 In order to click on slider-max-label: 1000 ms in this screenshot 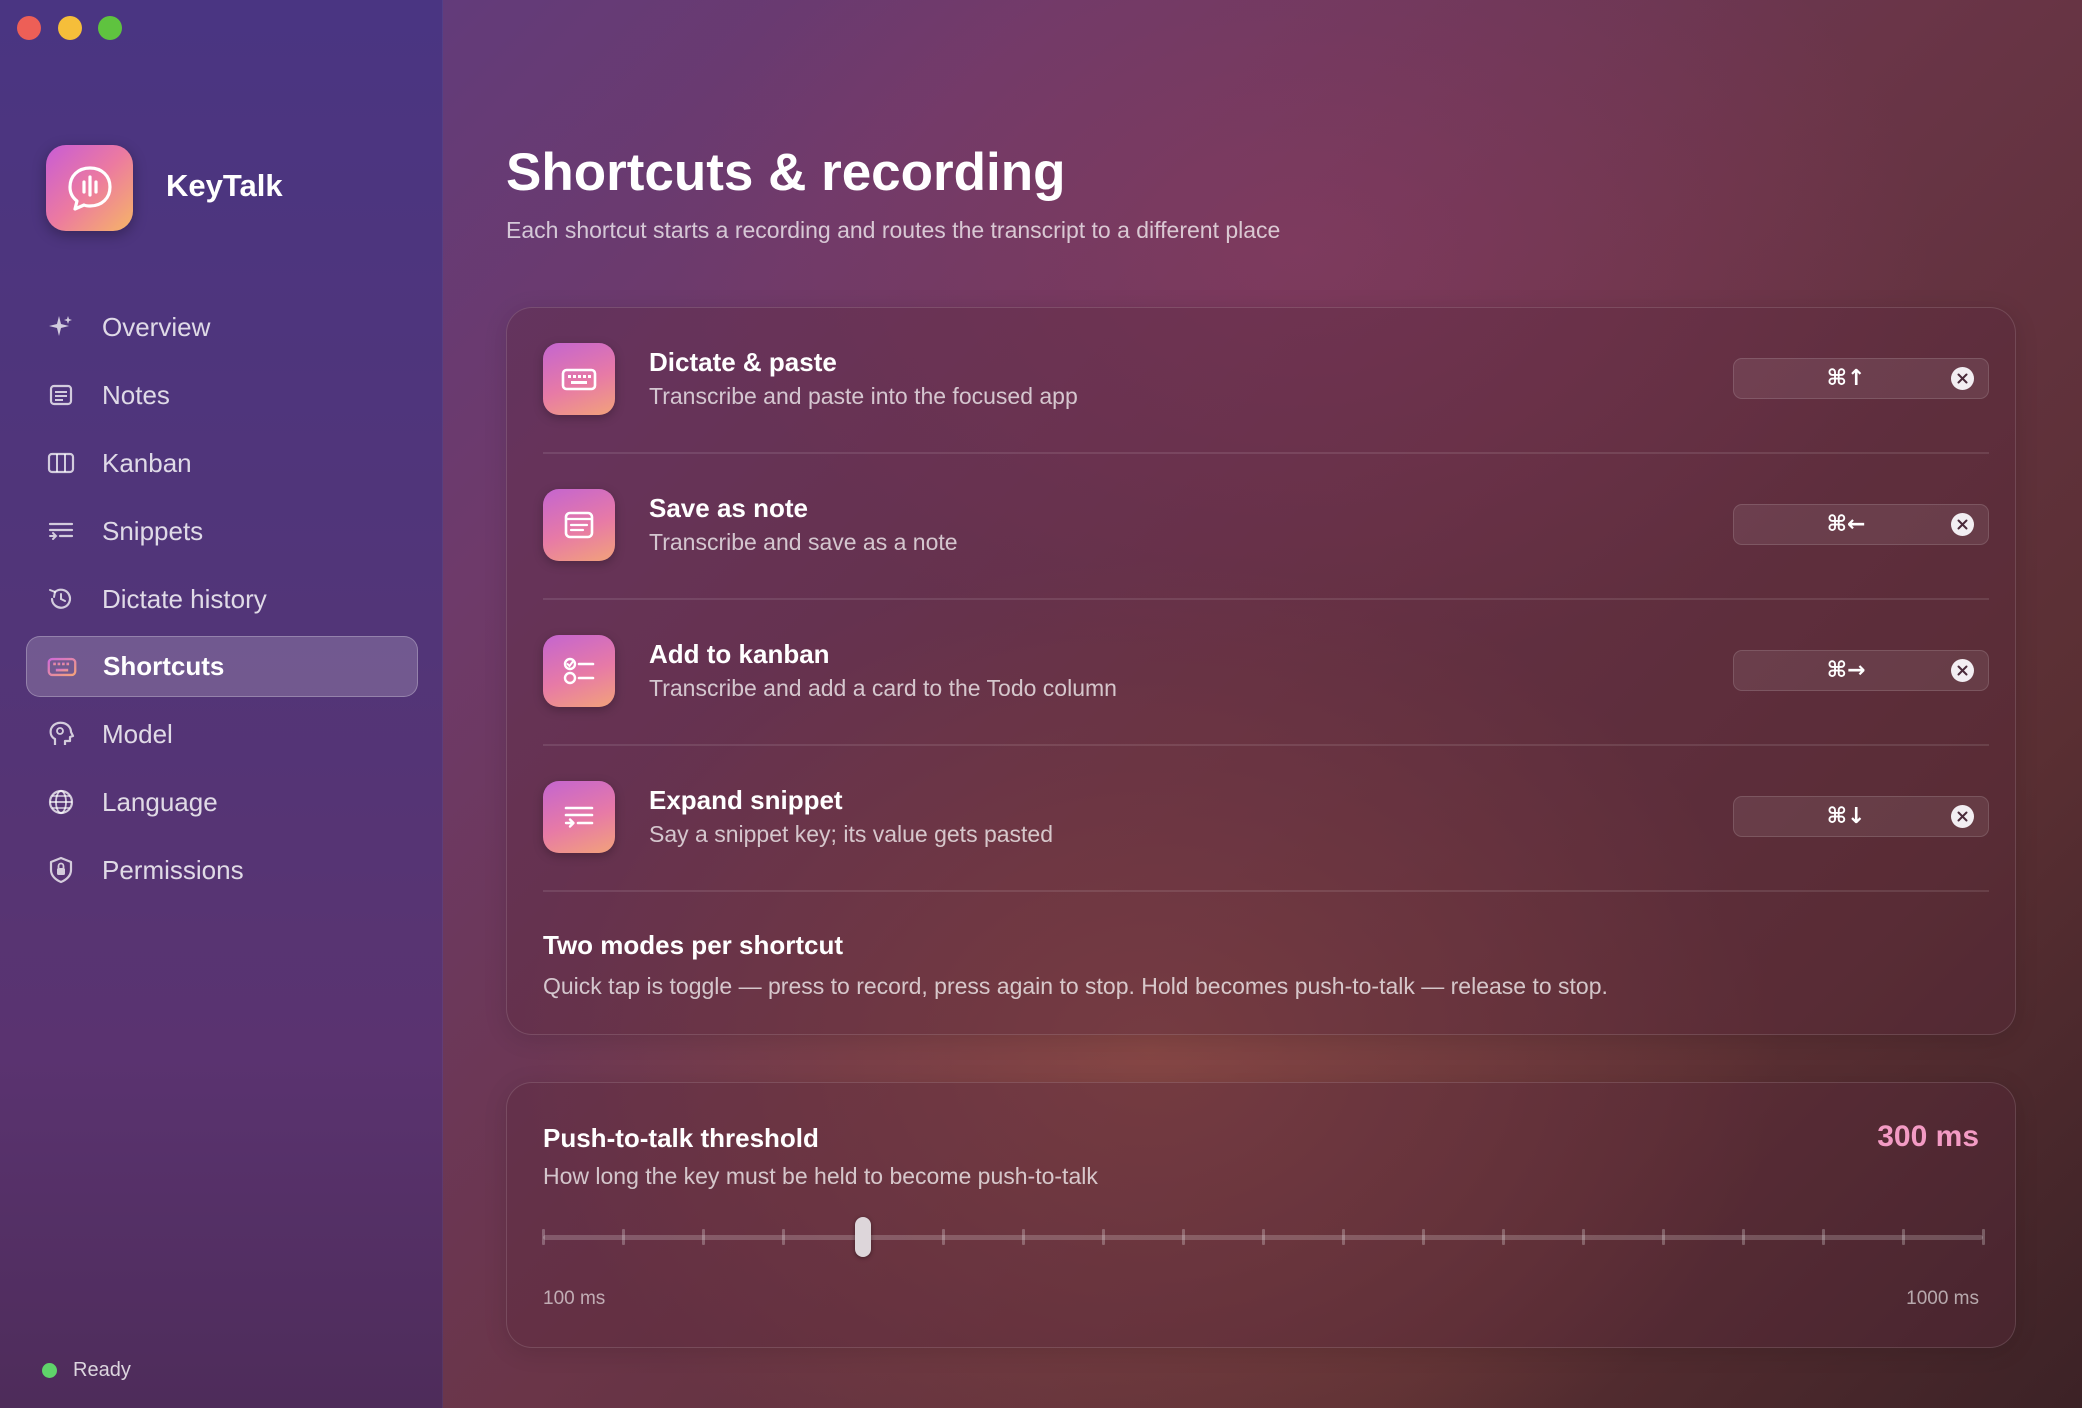, I will do `click(1942, 1298)`.